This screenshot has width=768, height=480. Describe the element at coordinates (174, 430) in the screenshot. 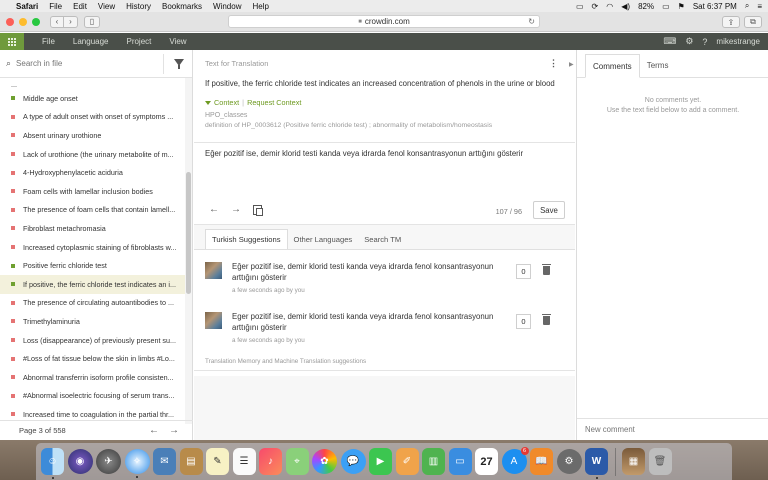

I see `next-page-icon: →` at that location.